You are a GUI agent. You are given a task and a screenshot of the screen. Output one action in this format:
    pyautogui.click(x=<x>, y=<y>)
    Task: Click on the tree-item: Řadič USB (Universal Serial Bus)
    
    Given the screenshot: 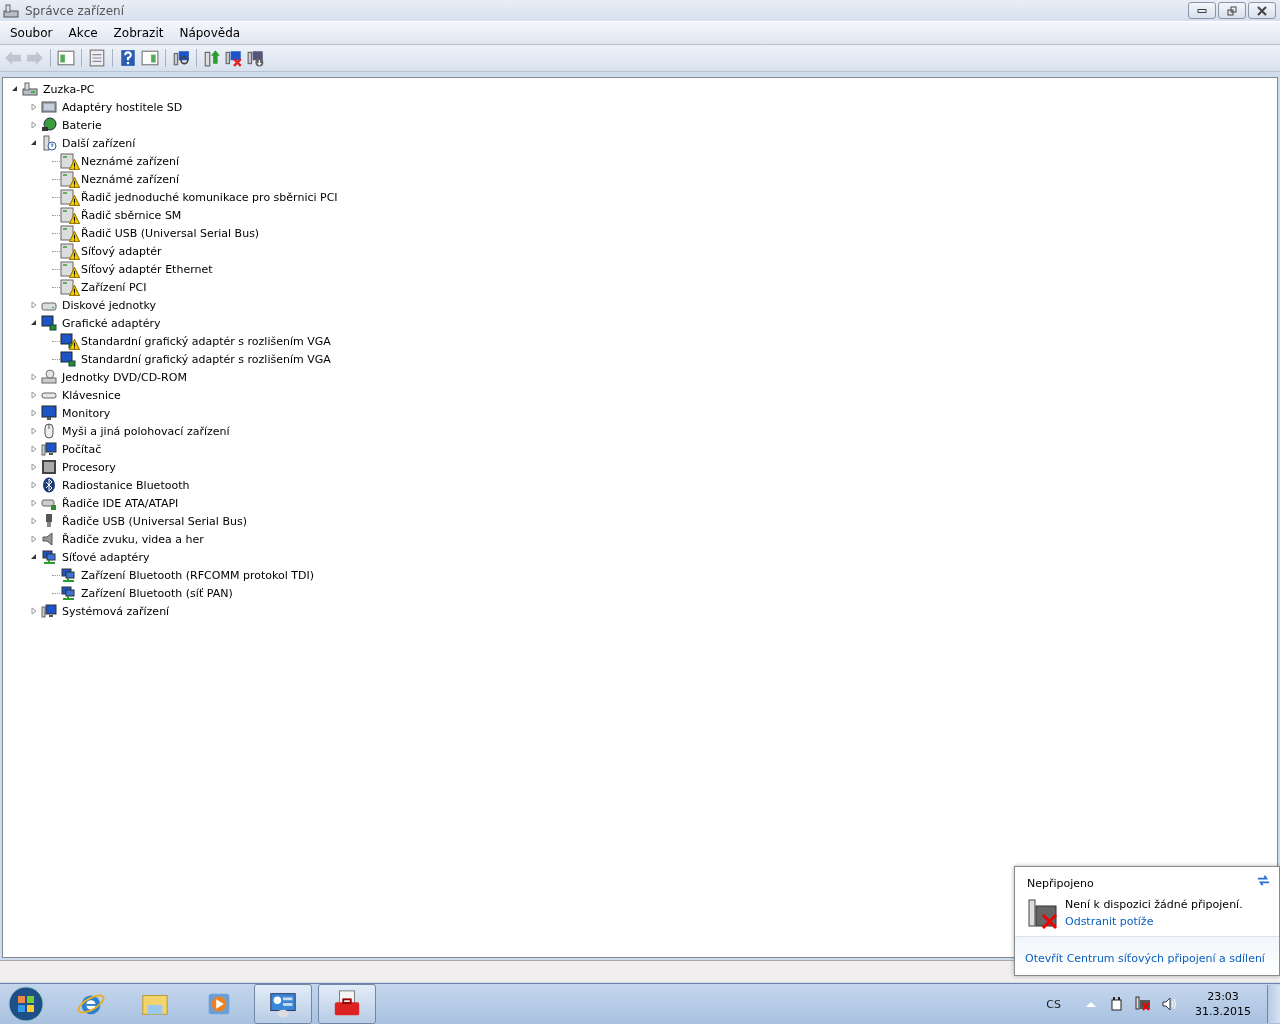 What is the action you would take?
    pyautogui.click(x=170, y=233)
    